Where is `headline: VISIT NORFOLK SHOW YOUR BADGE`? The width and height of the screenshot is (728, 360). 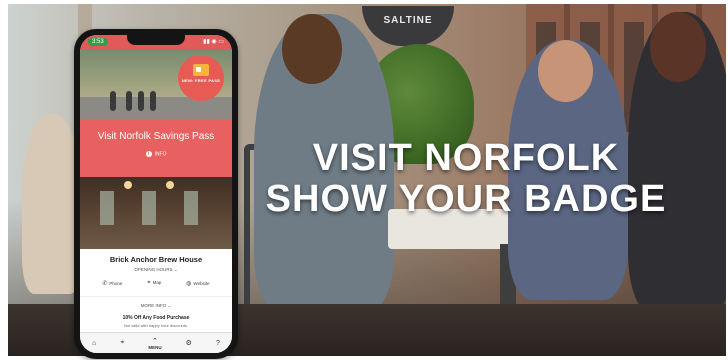
headline: VISIT NORFOLK SHOW YOUR BADGE is located at coordinates (466, 179).